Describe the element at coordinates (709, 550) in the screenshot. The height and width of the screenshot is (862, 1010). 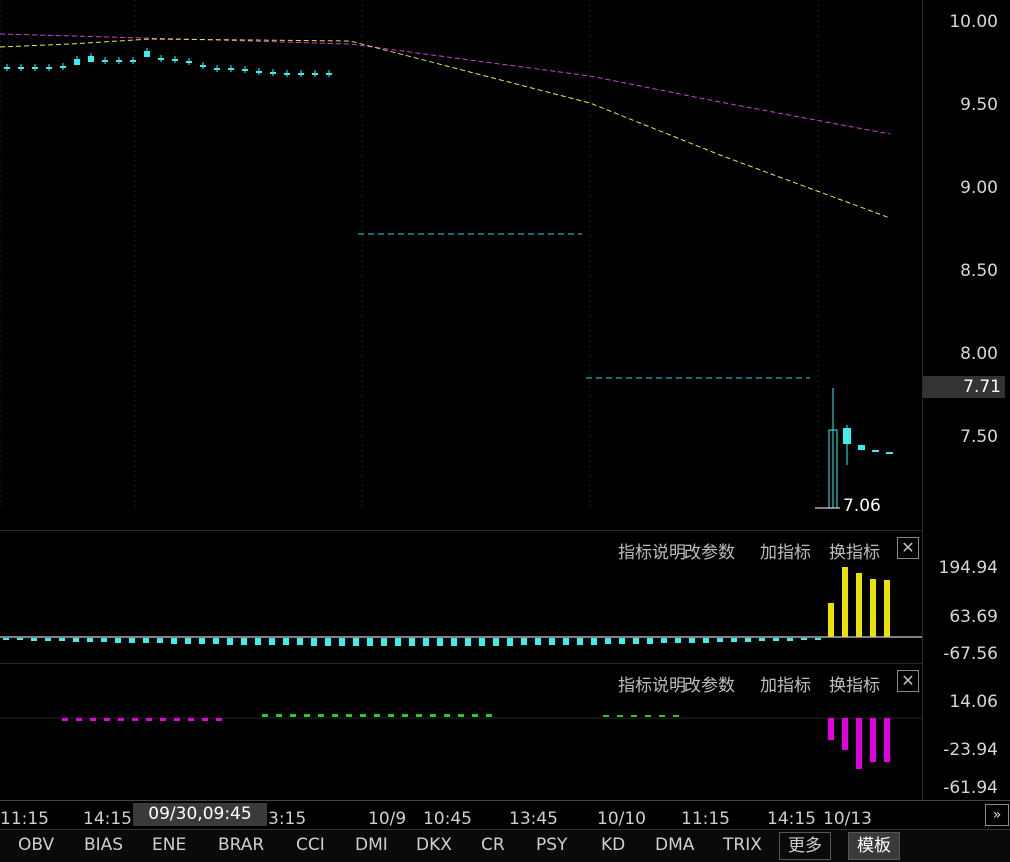
I see `indicator1-params-link: 改参数` at that location.